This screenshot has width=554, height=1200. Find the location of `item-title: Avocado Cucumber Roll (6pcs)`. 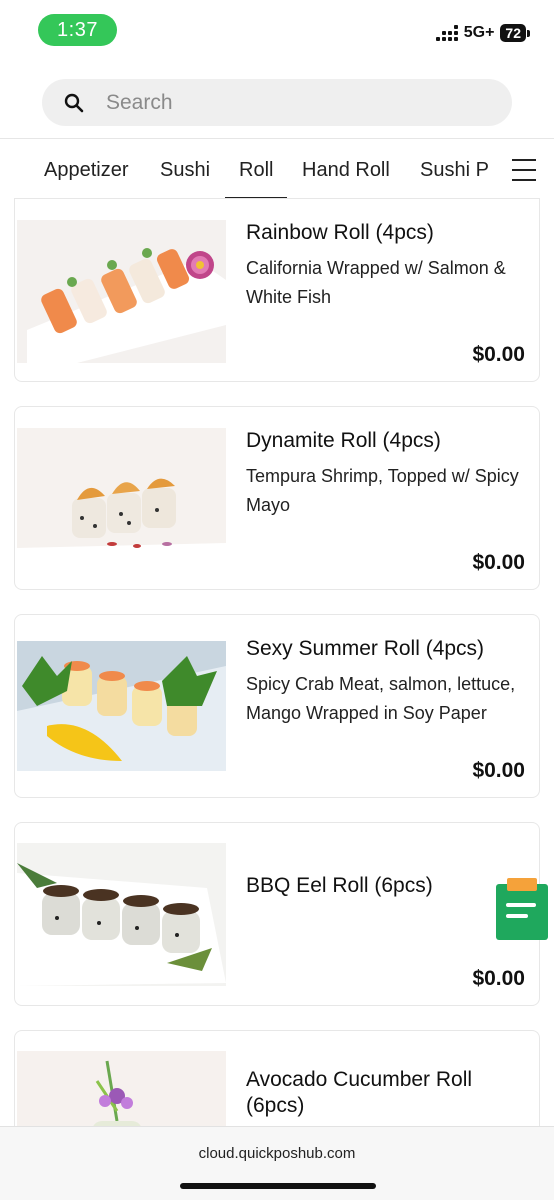

item-title: Avocado Cucumber Roll (6pcs) is located at coordinates (359, 1092).